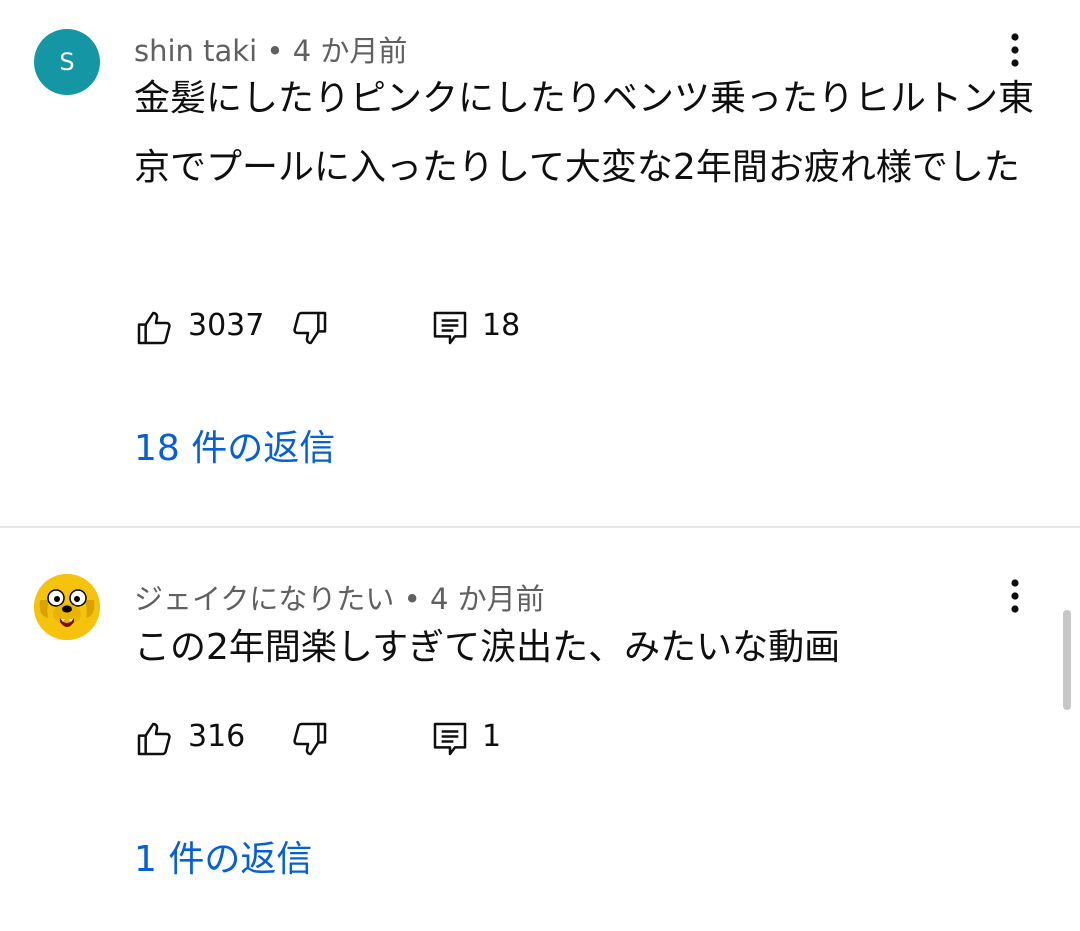  Describe the element at coordinates (234, 445) in the screenshot. I see `view-replies-button: 18 件の返信` at that location.